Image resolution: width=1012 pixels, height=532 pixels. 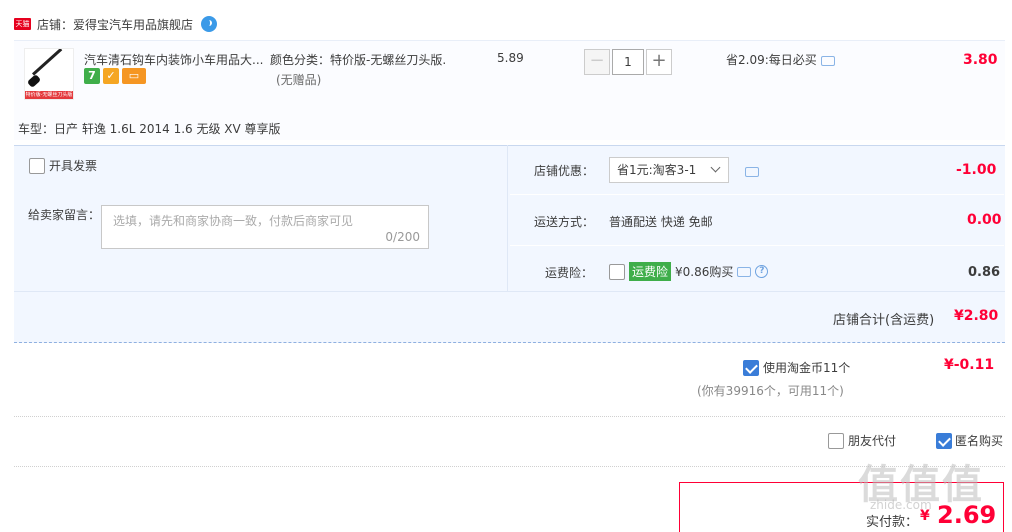 I want to click on car-model: 车型：日产 轩逸 1.6L 2014 1.6 无级 XV 尊享版, so click(x=149, y=129).